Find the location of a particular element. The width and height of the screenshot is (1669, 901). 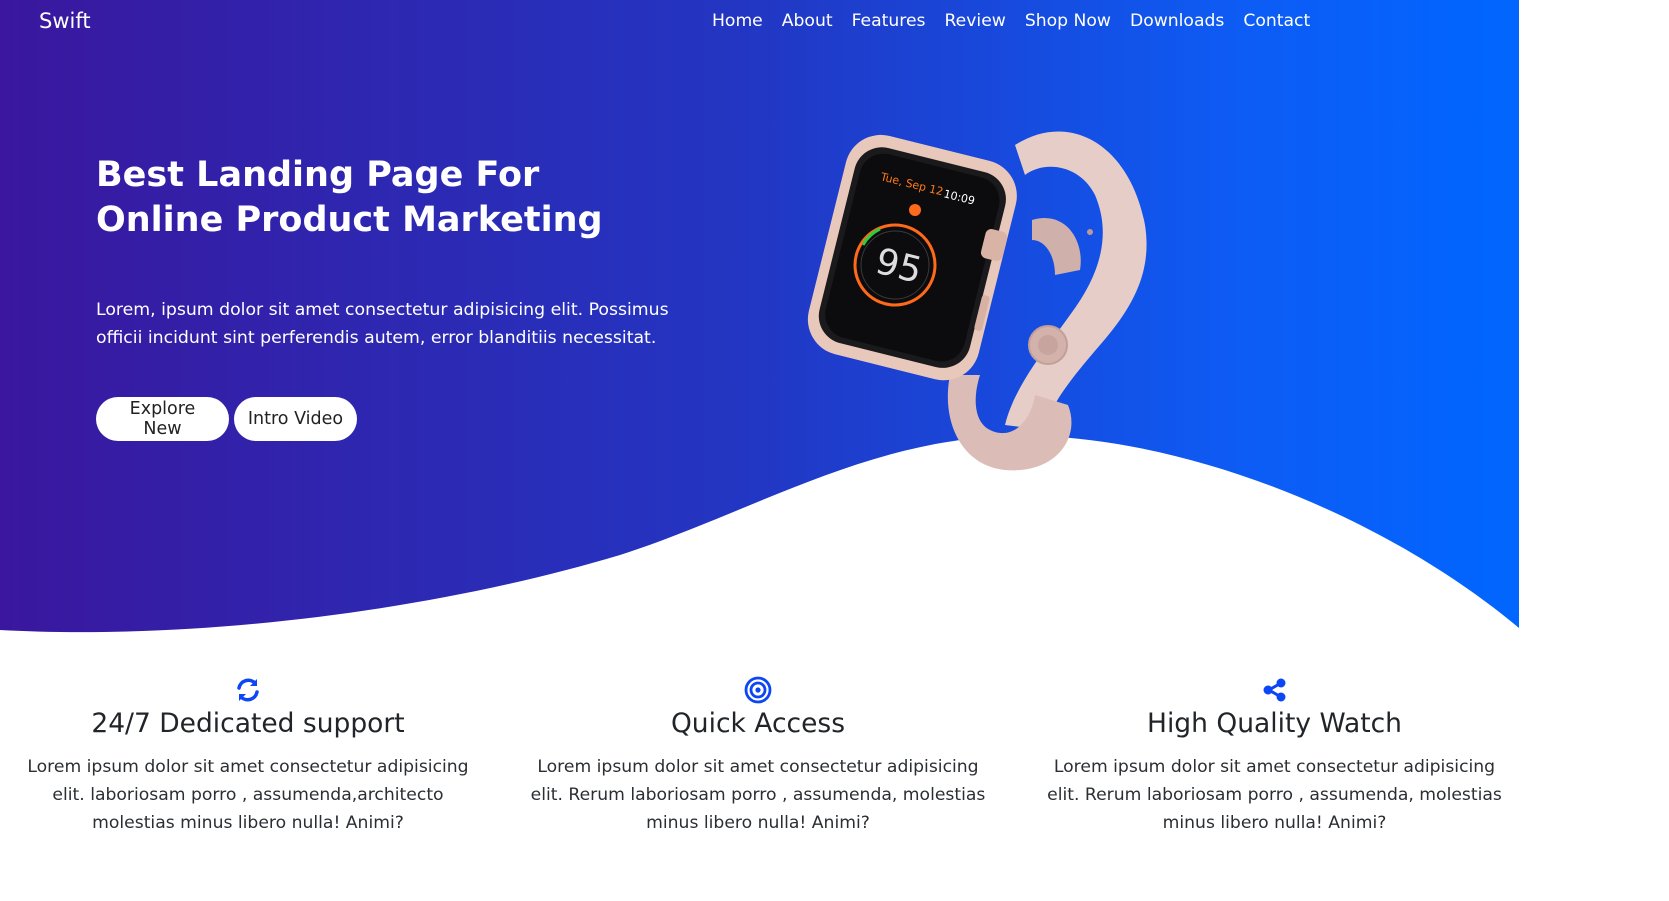

share-icon is located at coordinates (1274, 690).